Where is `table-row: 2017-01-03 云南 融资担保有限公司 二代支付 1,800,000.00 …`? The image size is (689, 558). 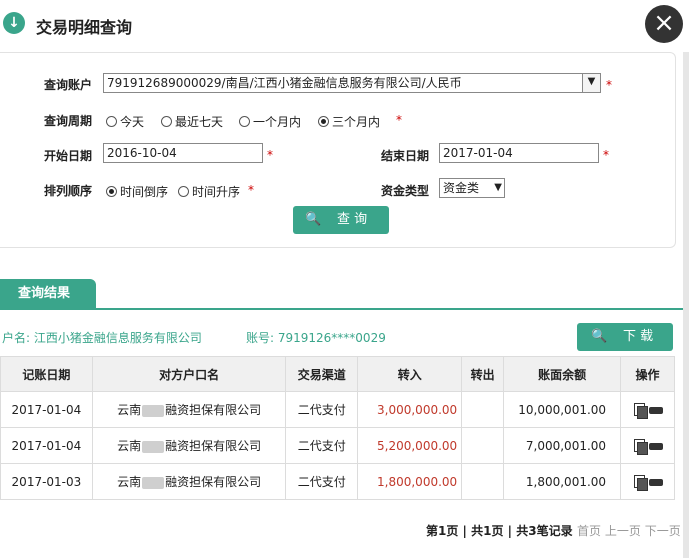 table-row: 2017-01-03 云南 融资担保有限公司 二代支付 1,800,000.00 … is located at coordinates (337, 481).